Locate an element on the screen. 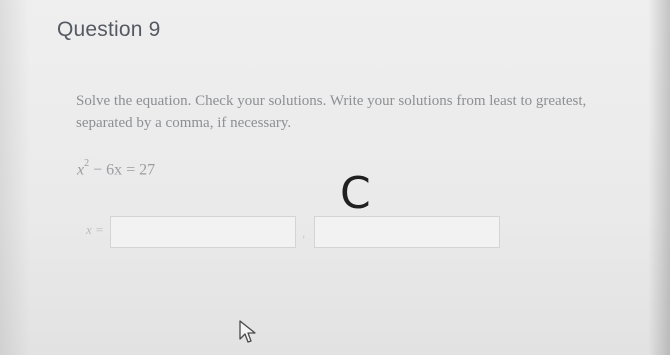 The width and height of the screenshot is (670, 355). left-edge-shadow is located at coordinates (15, 177).